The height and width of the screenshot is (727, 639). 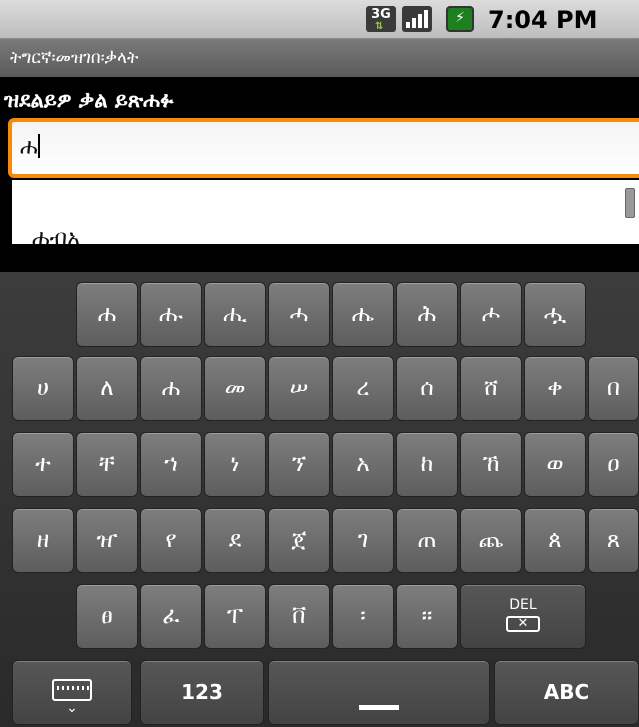 I want to click on key-row1-2: ሑ, so click(x=171, y=314).